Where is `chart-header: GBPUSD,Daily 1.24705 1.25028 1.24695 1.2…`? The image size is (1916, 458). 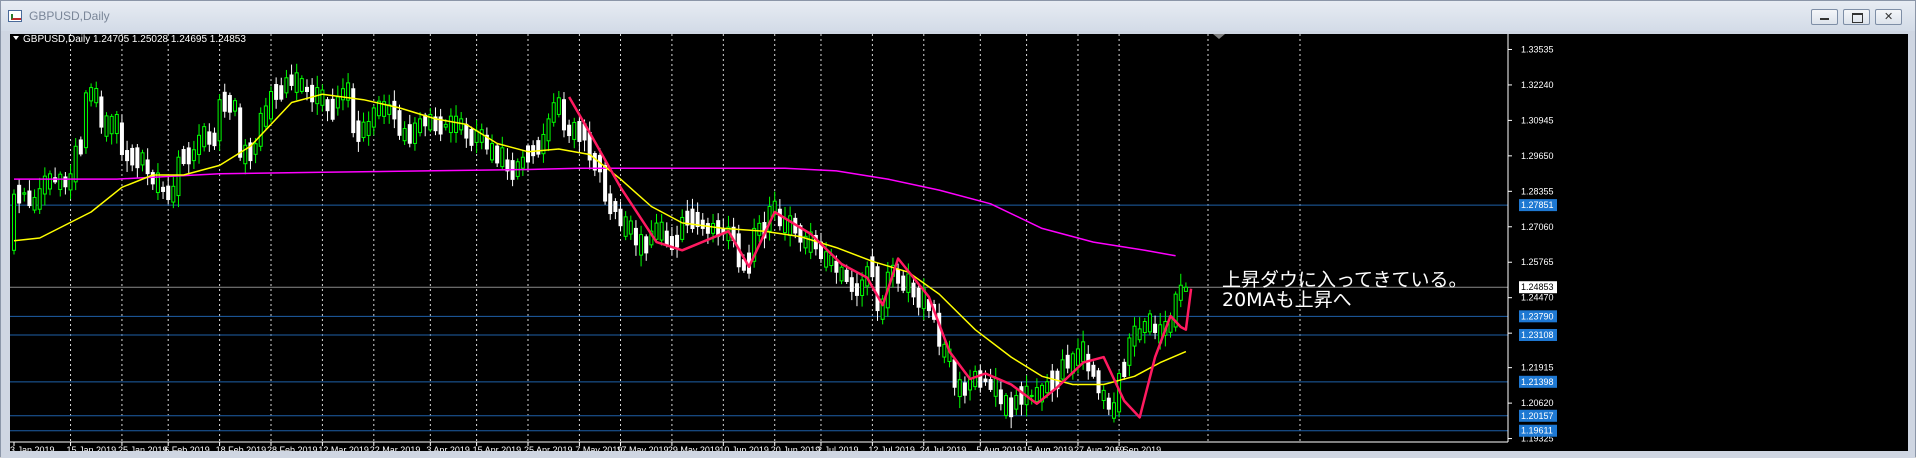
chart-header: GBPUSD,Daily 1.24705 1.25028 1.24695 1.2… is located at coordinates (619, 39).